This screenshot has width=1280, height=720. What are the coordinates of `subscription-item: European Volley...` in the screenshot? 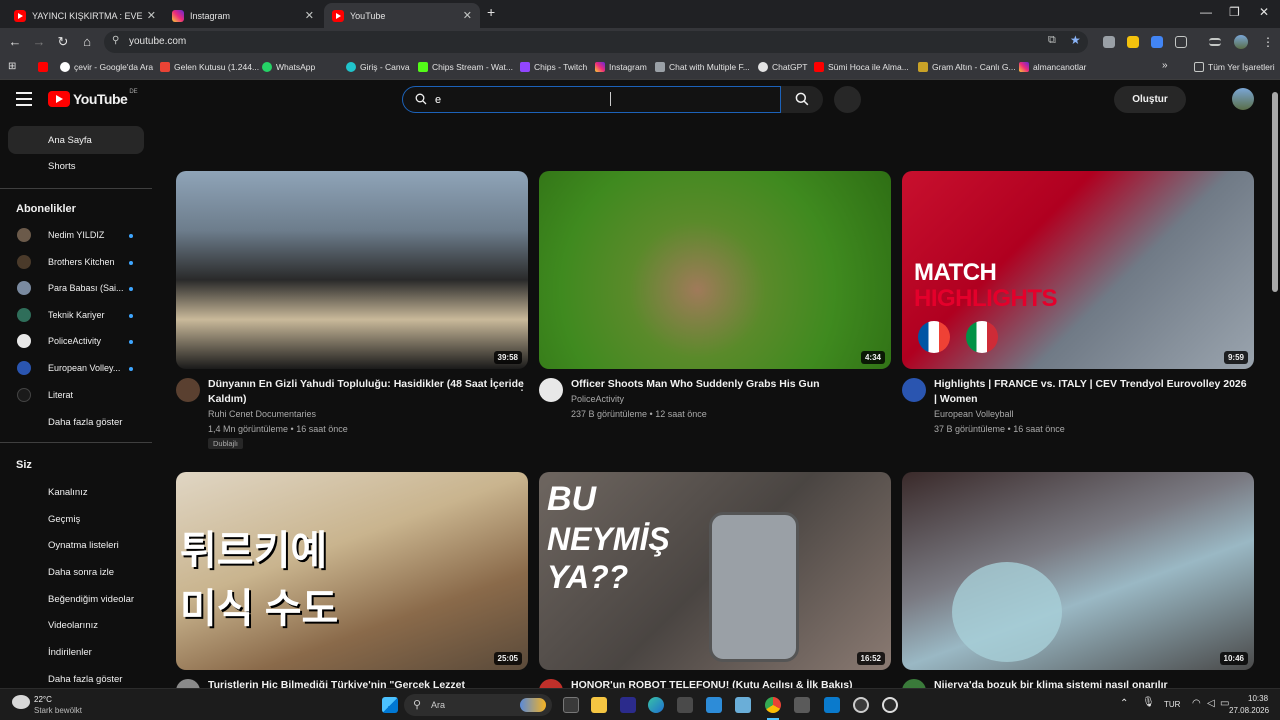 It's located at (76, 368).